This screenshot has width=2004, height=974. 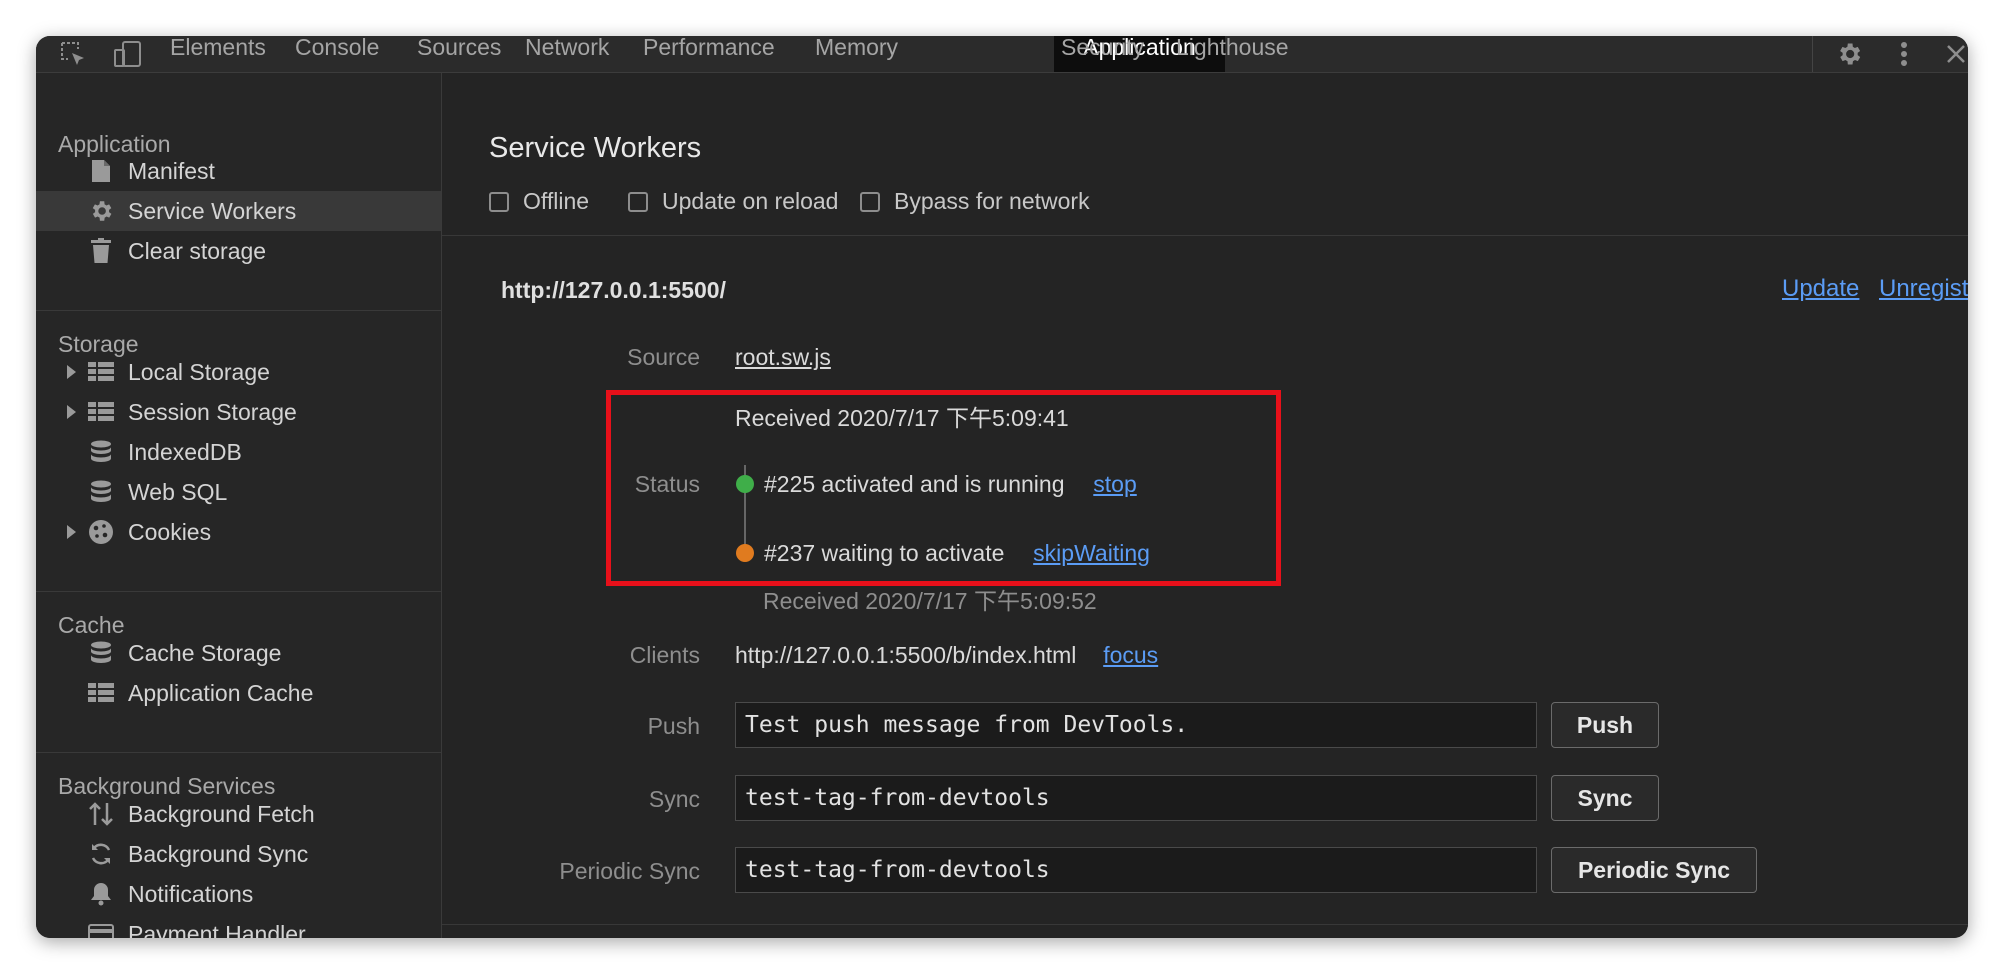 I want to click on push-input: Test push message from DevTools., so click(x=1136, y=725).